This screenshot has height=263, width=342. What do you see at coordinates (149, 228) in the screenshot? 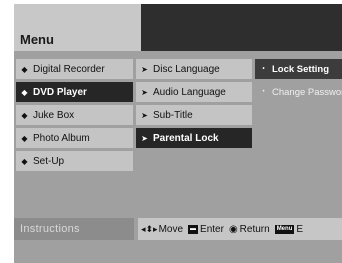
I see `direction-keys-icon: ◂⬍▸` at bounding box center [149, 228].